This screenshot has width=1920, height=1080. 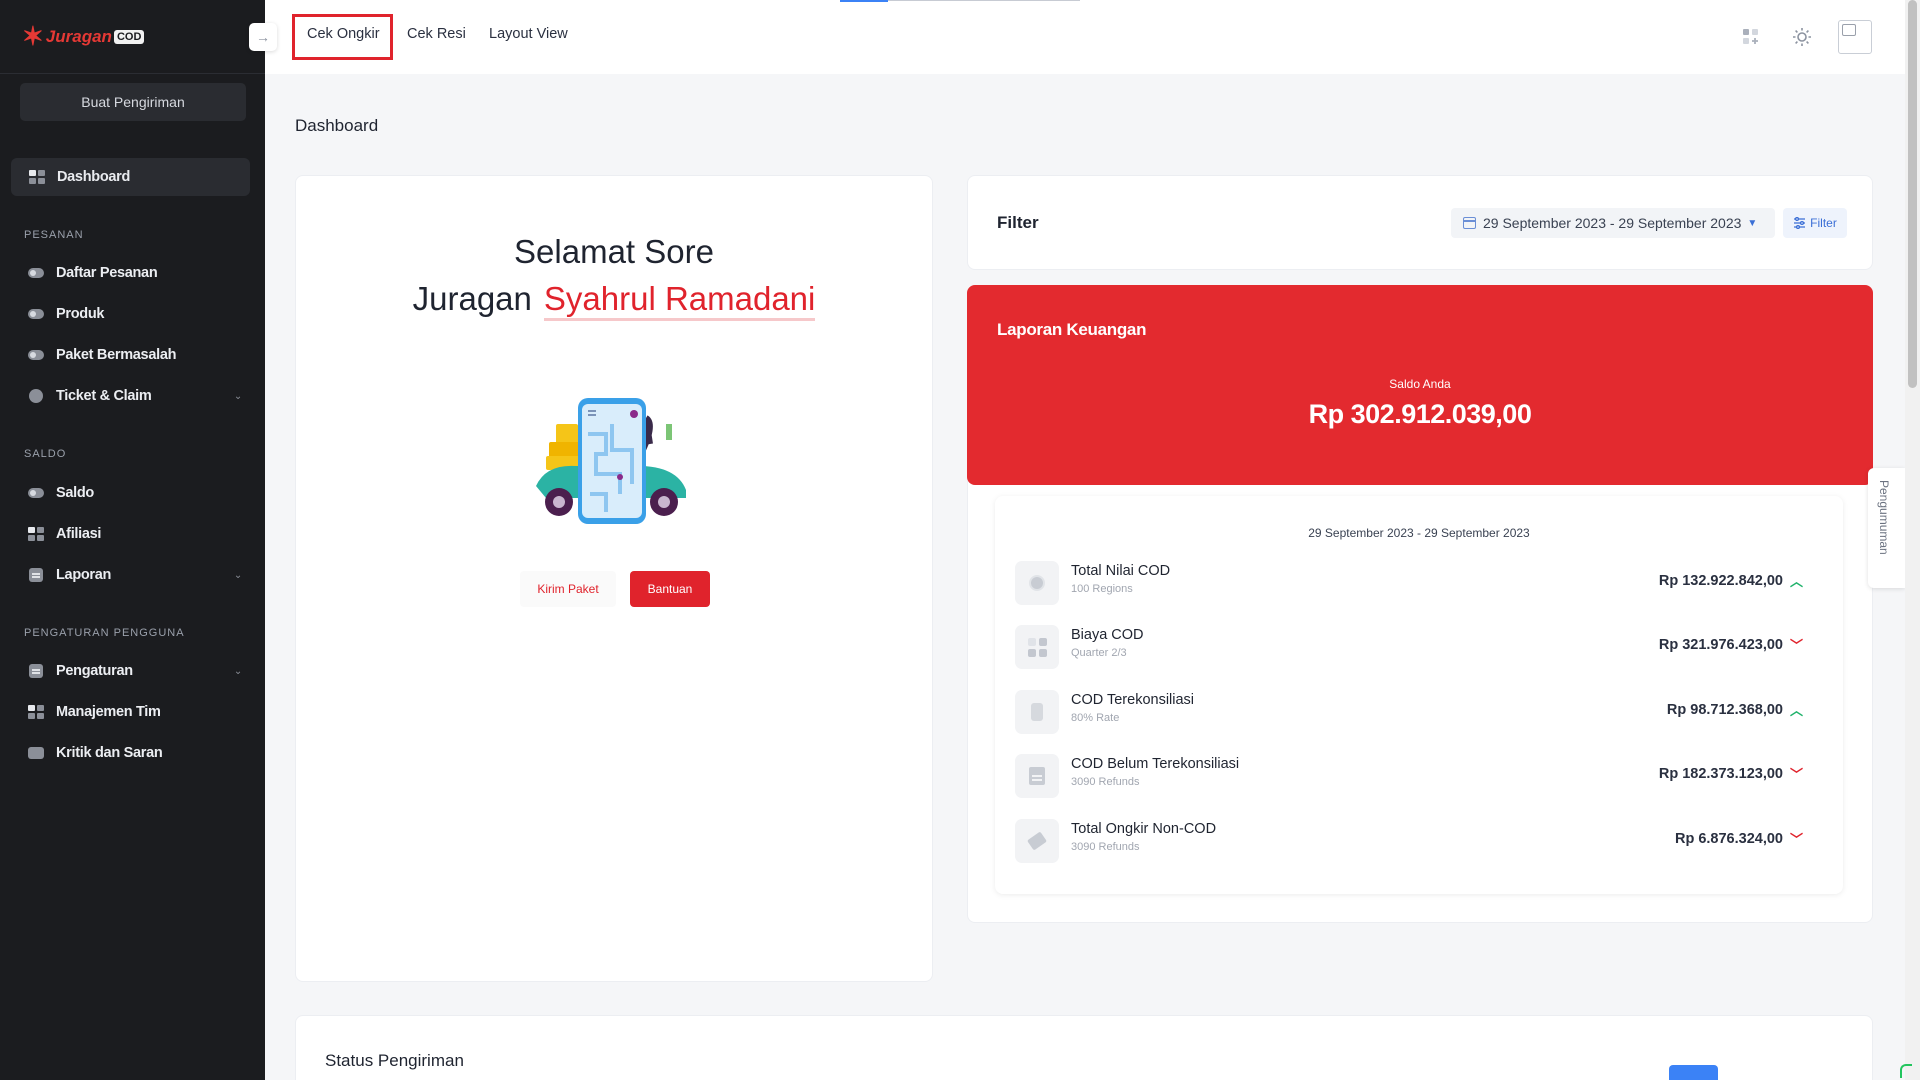 What do you see at coordinates (1018, 222) in the screenshot?
I see `filter-title: Filter` at bounding box center [1018, 222].